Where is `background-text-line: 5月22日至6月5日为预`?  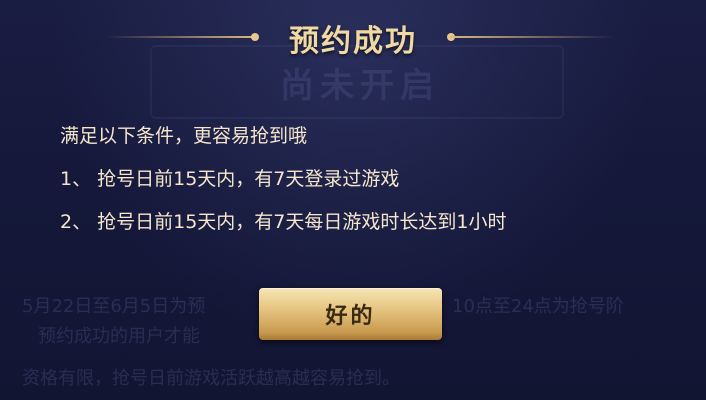 background-text-line: 5月22日至6月5日为预 is located at coordinates (114, 306).